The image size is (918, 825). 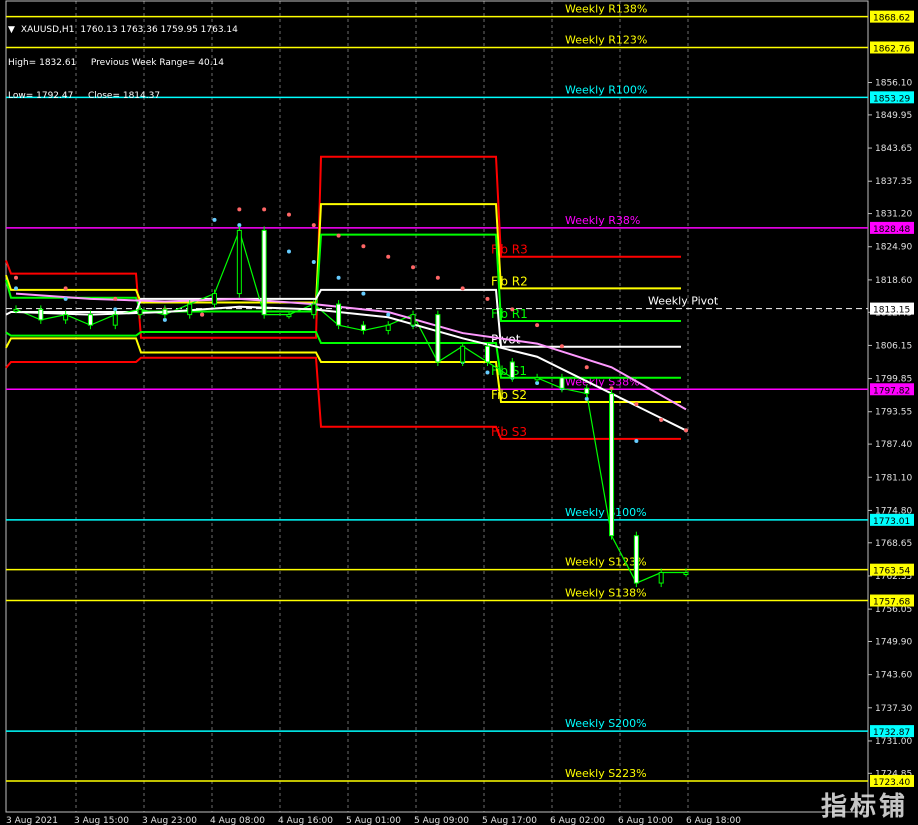 I want to click on weekly-level-label: Weekly Pivot, so click(x=683, y=301).